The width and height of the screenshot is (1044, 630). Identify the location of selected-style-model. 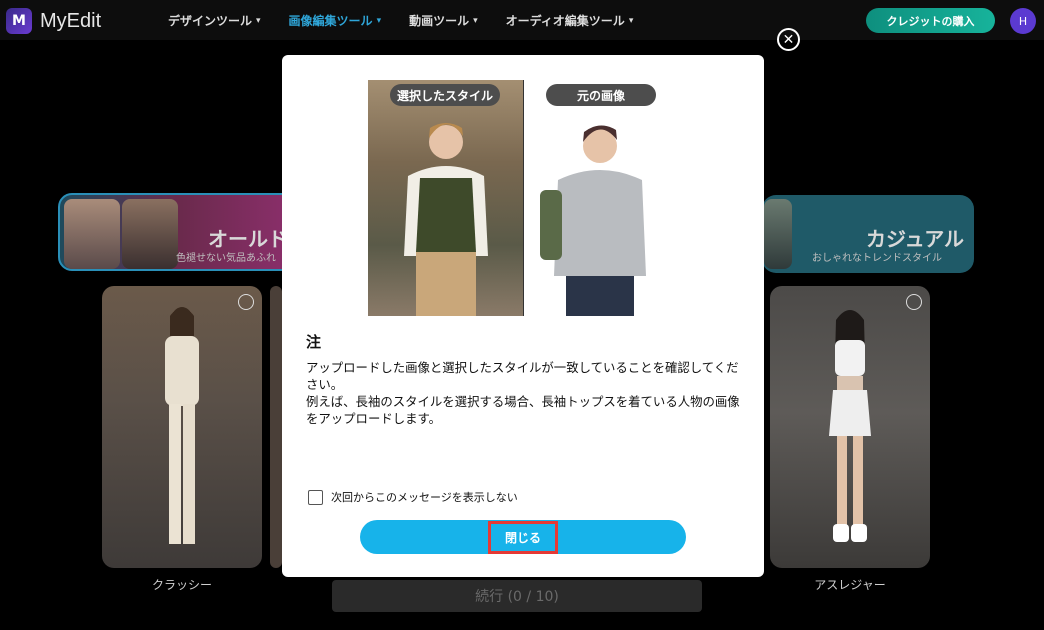
(446, 219).